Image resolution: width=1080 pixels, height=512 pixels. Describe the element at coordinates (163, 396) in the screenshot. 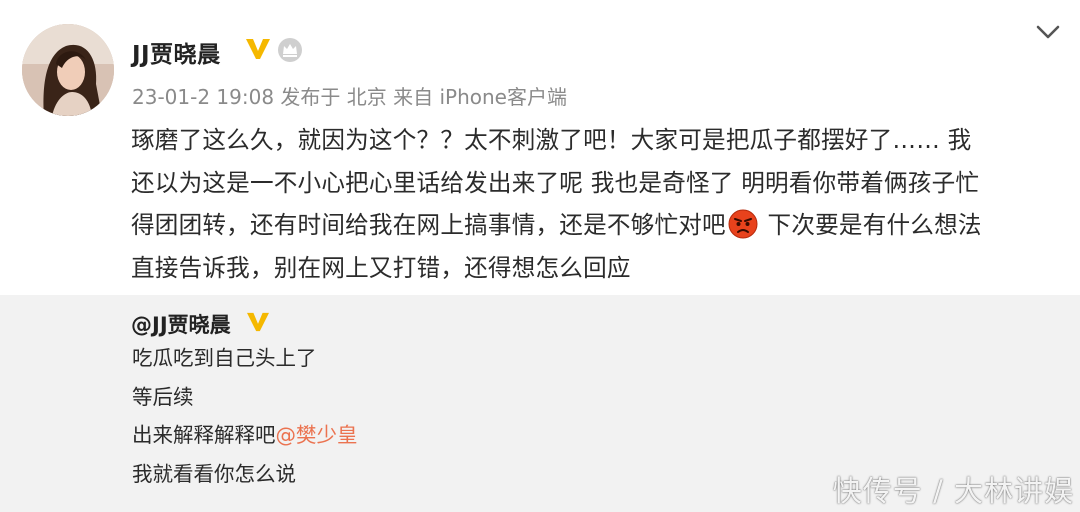

I see `repost-line: 等后续` at that location.